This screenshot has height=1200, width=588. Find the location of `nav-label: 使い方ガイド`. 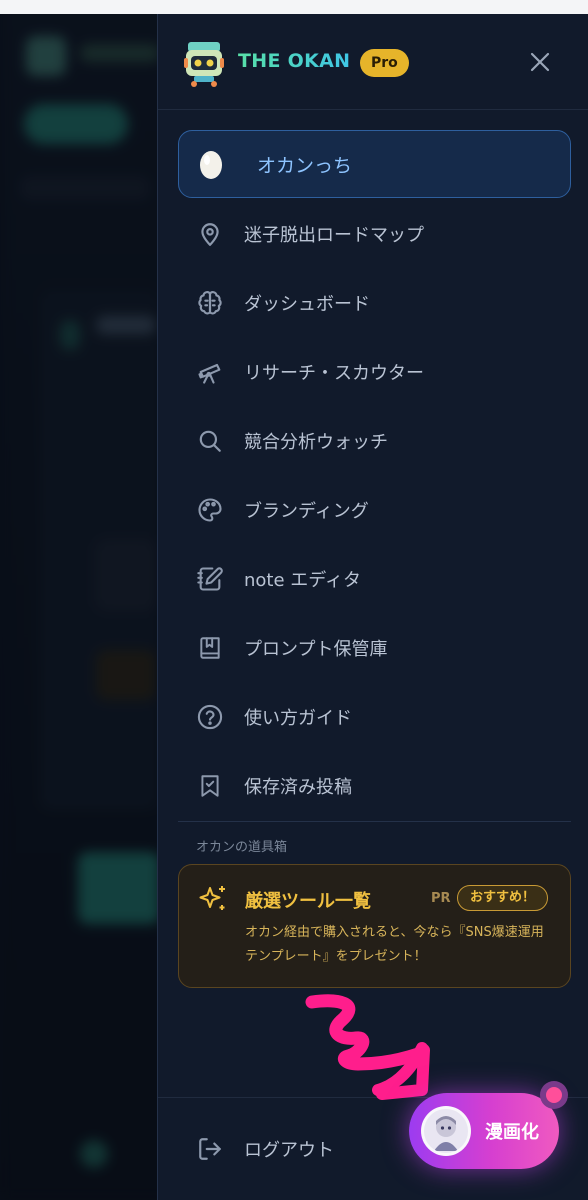

nav-label: 使い方ガイド is located at coordinates (298, 718).